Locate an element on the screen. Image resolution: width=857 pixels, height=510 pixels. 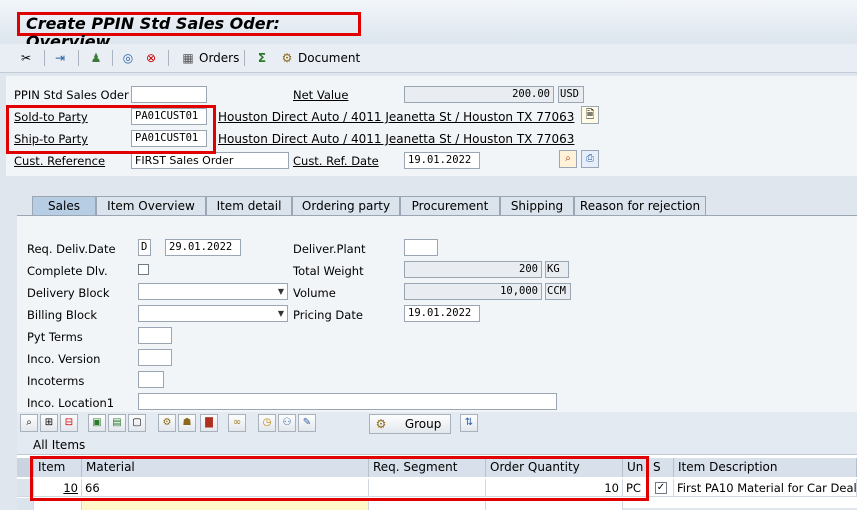
cust-ref-date-field: 19.01.2022 is located at coordinates (442, 160).